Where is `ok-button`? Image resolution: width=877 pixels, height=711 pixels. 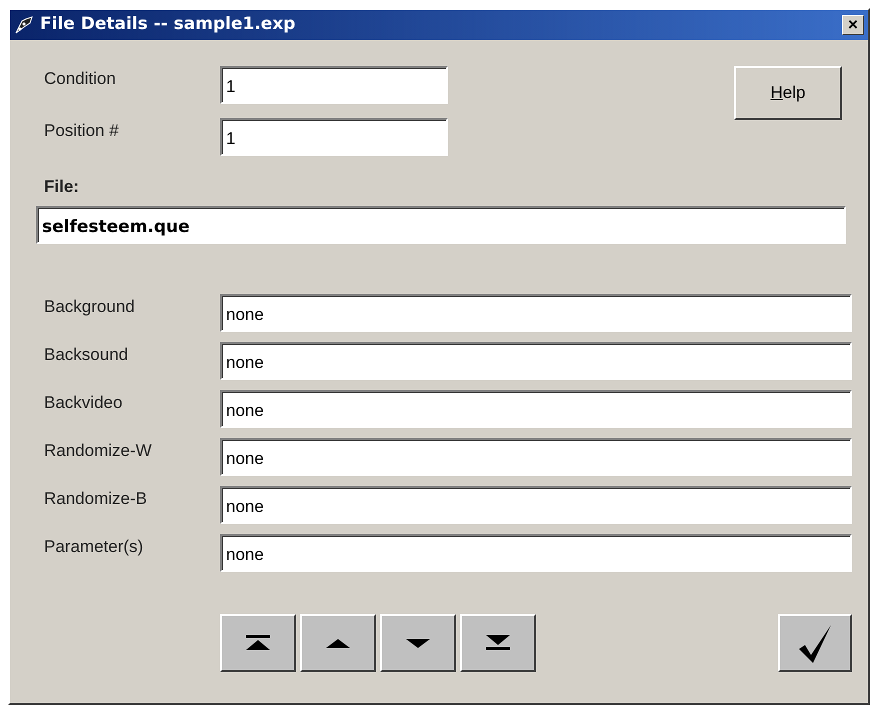
ok-button is located at coordinates (815, 643).